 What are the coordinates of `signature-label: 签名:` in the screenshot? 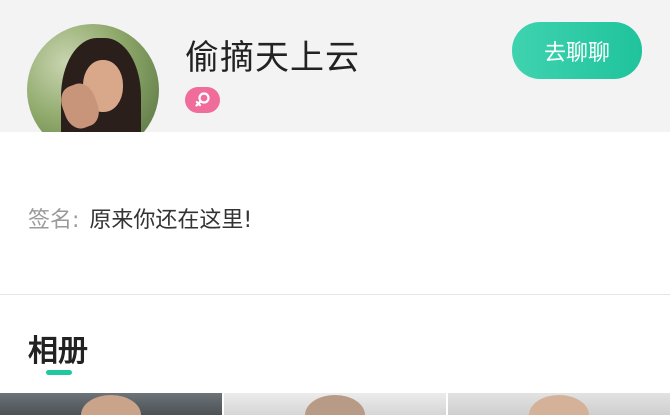 It's located at (54, 220).